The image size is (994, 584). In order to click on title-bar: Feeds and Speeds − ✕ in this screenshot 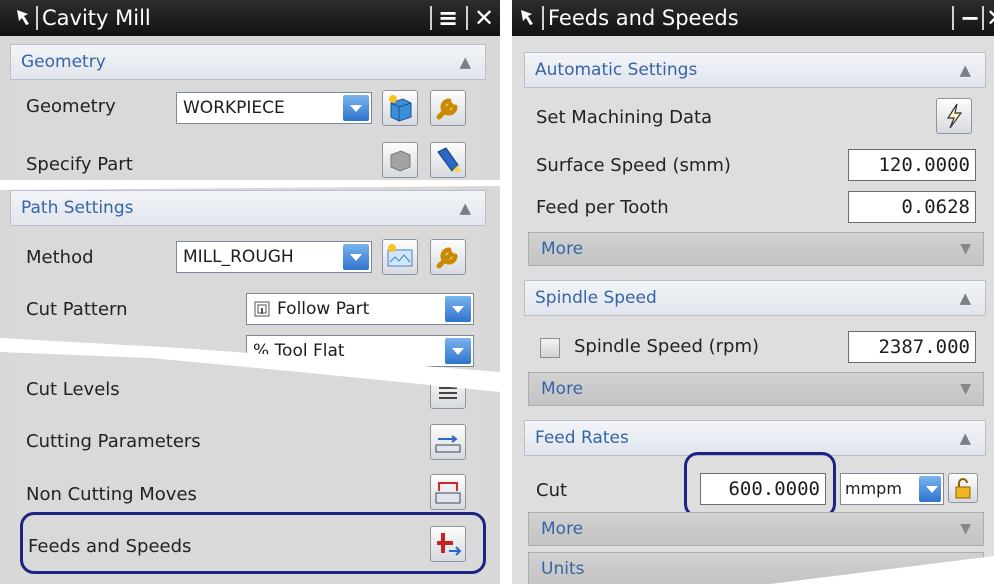, I will do `click(753, 18)`.